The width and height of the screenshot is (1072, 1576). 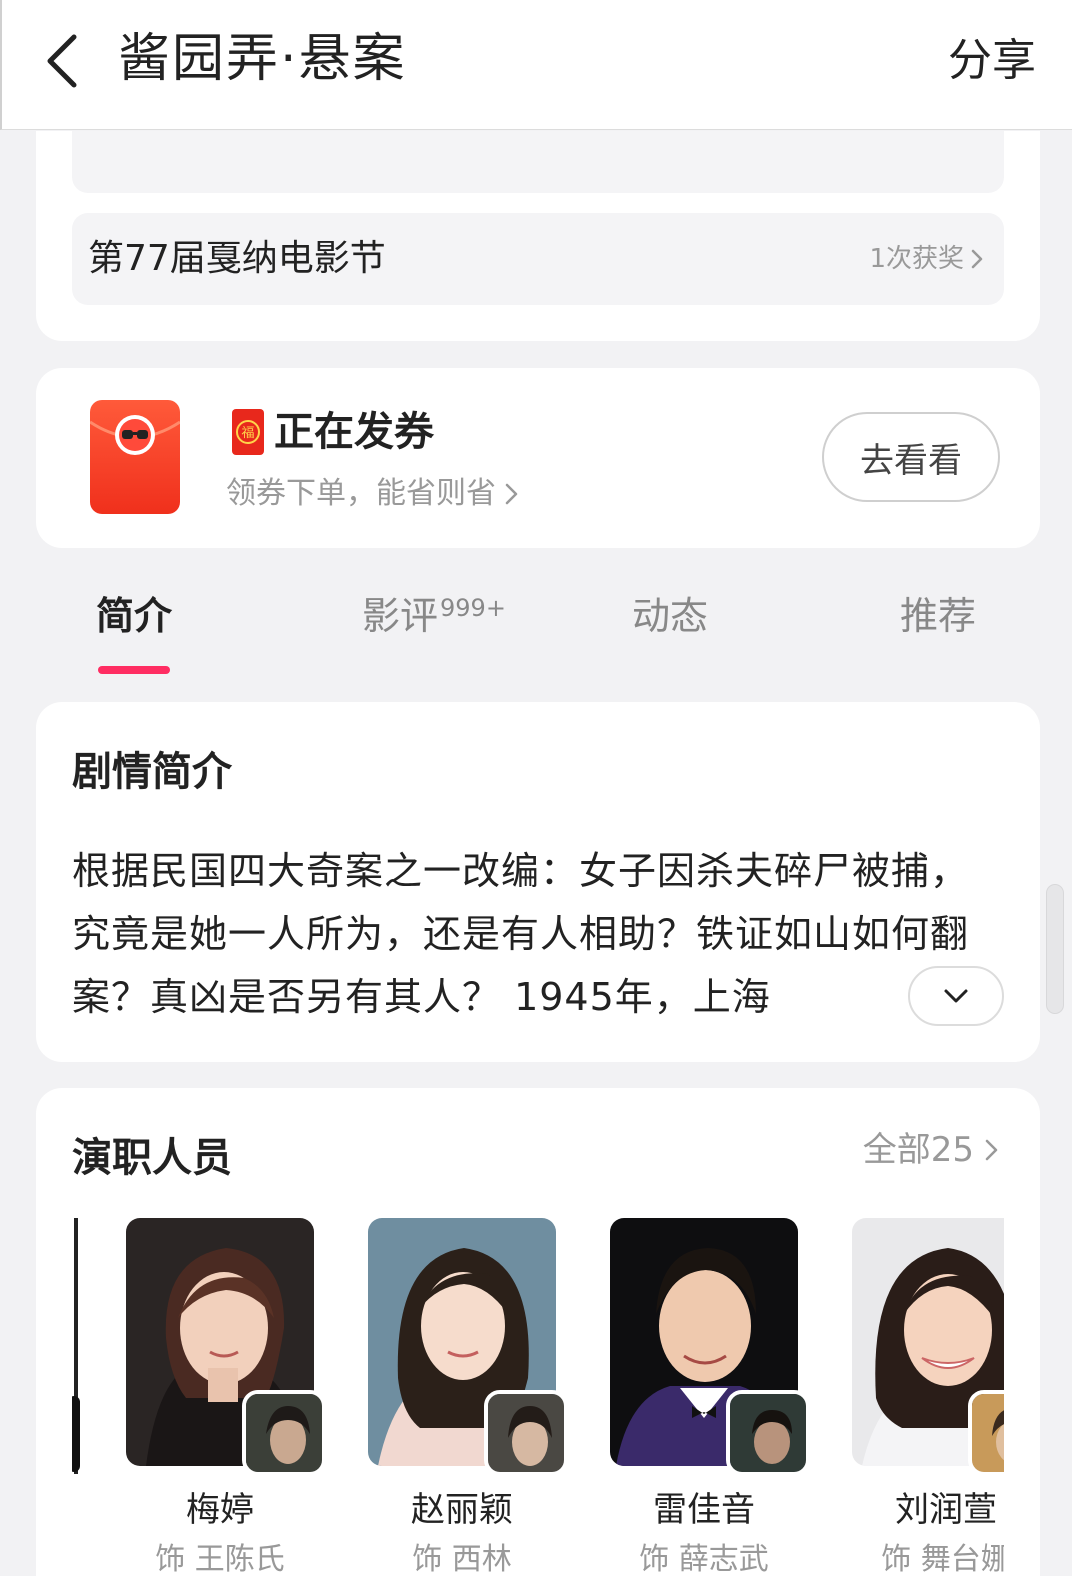 I want to click on cast-item: 雷佳音 饰 薛志武, so click(x=710, y=1397).